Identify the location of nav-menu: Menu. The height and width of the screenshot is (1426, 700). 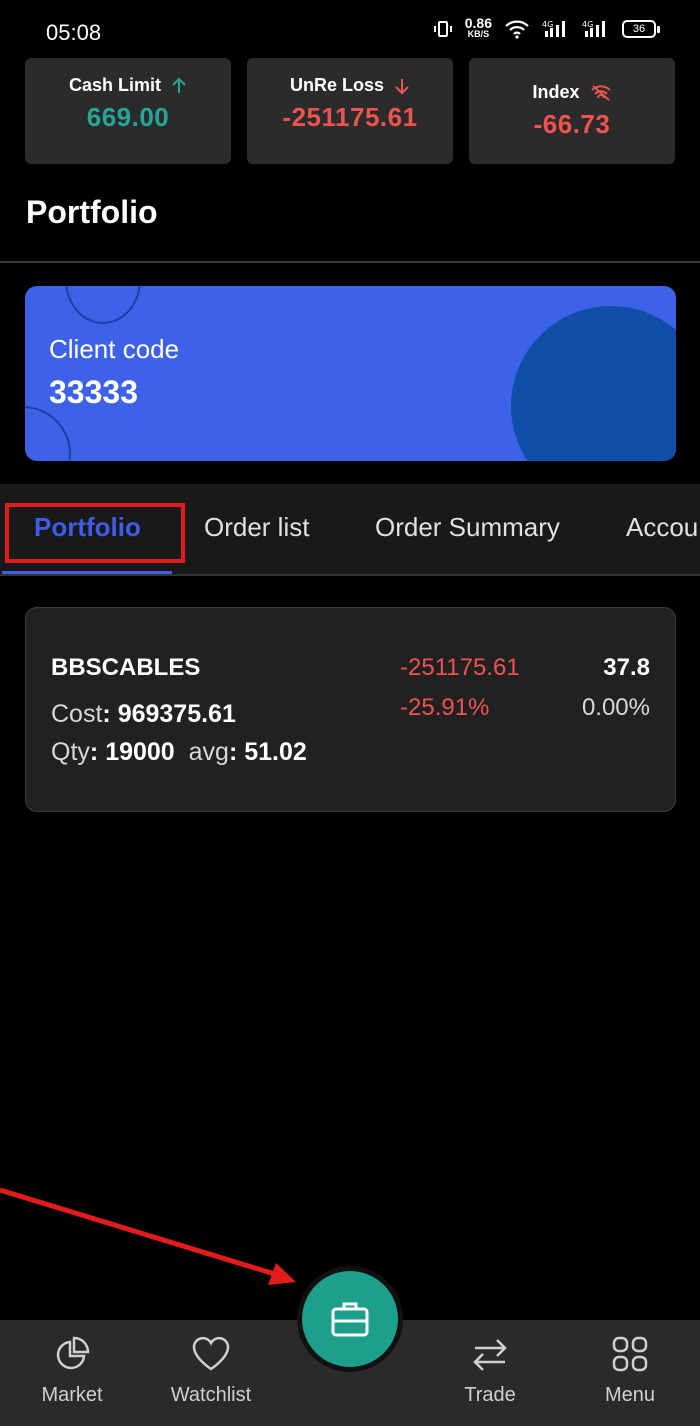
(630, 1373).